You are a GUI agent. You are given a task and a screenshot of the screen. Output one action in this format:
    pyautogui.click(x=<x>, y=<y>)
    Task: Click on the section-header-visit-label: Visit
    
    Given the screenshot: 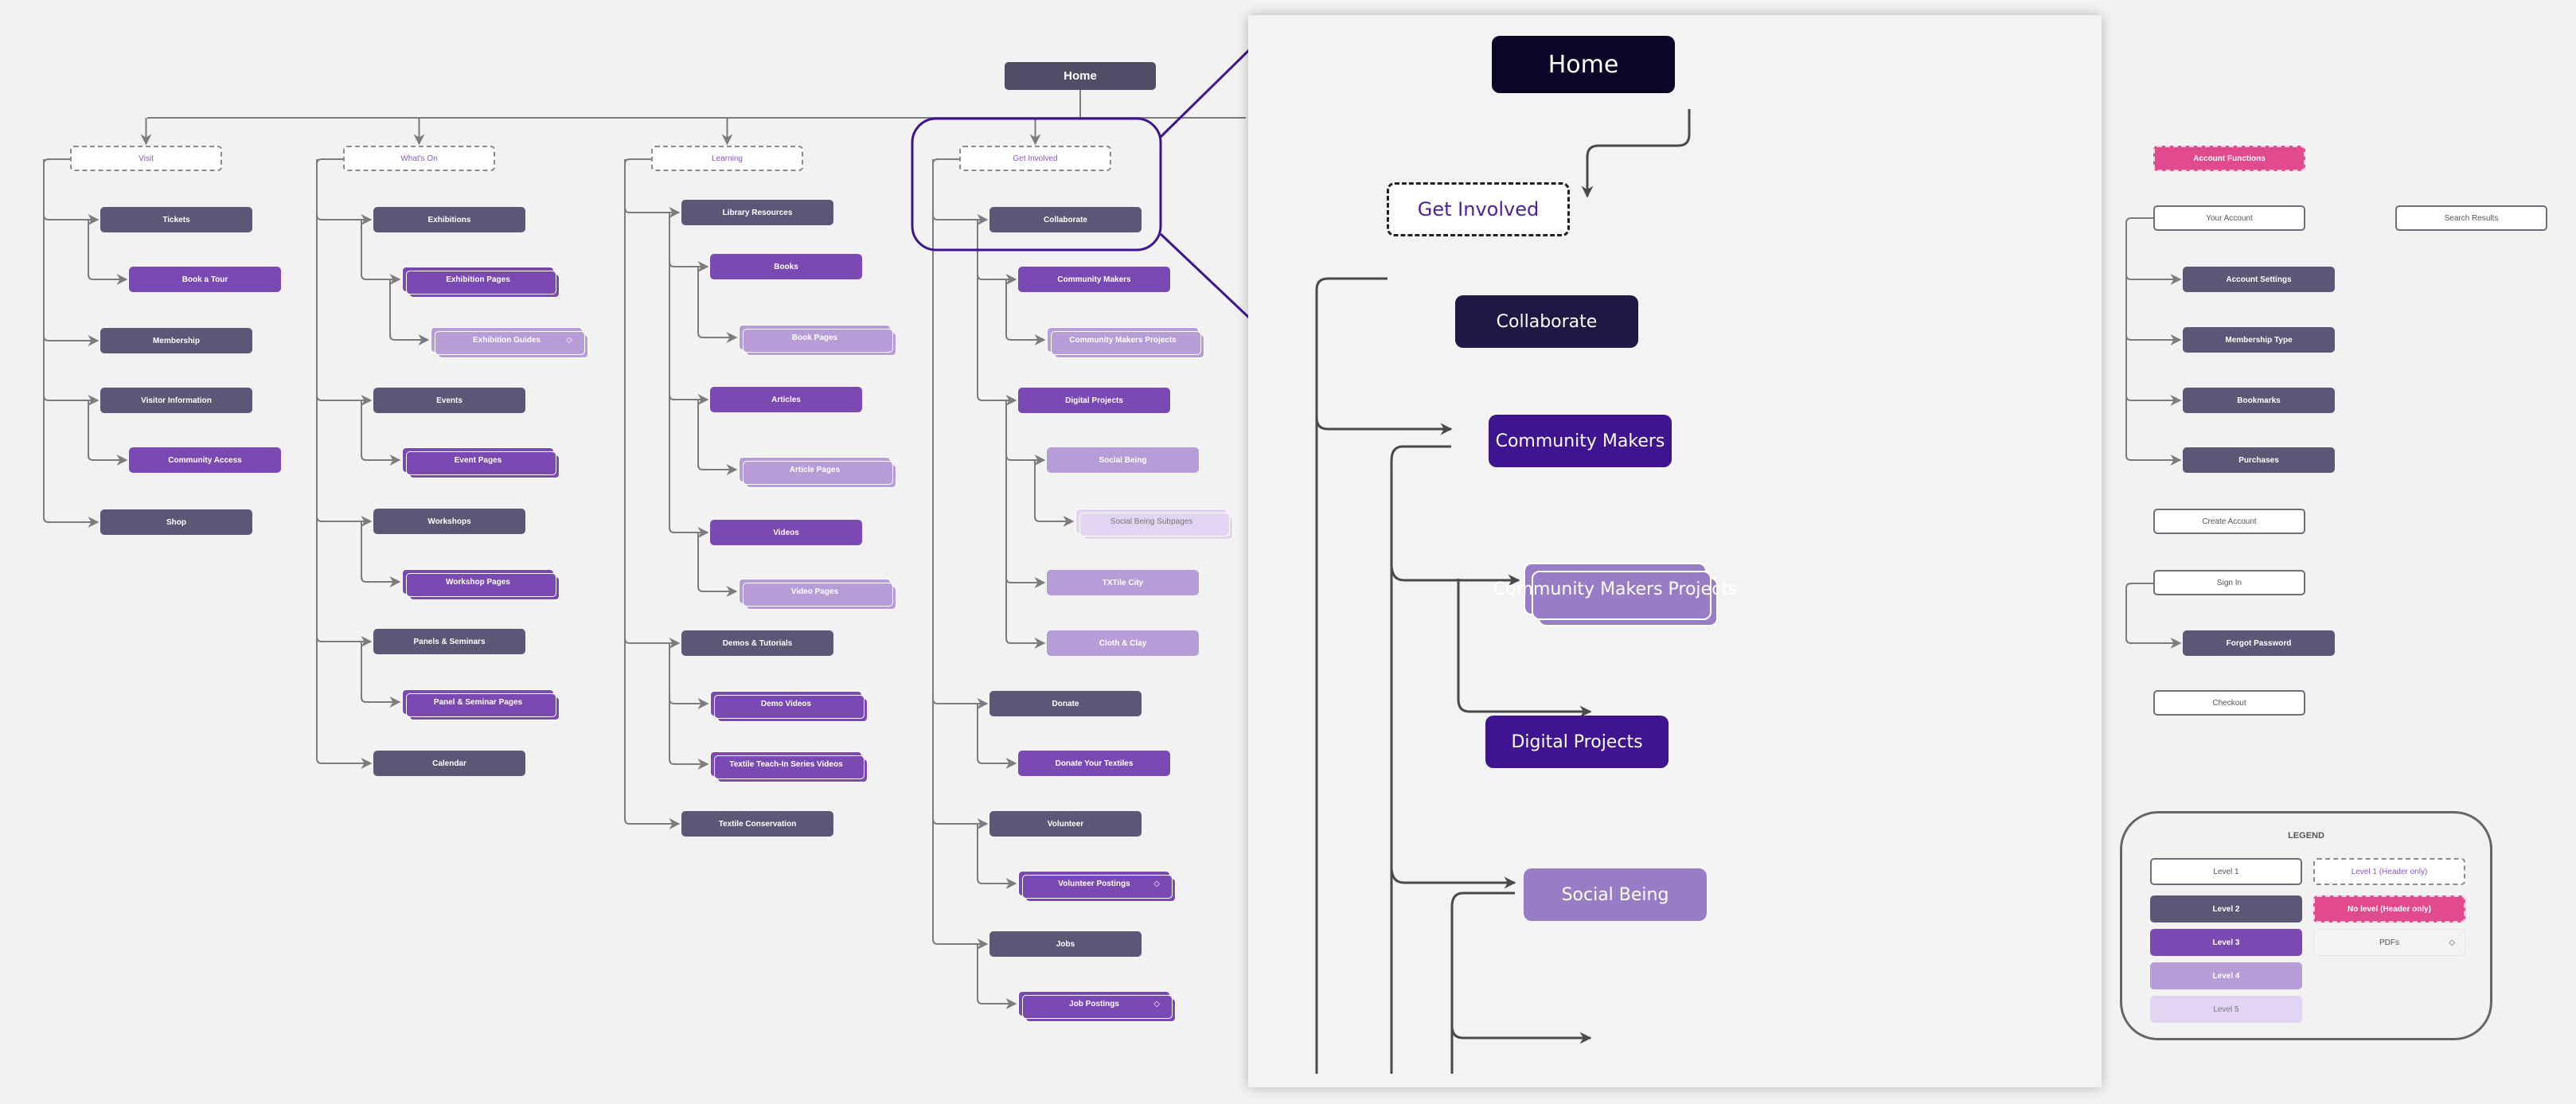 What is the action you would take?
    pyautogui.click(x=146, y=158)
    